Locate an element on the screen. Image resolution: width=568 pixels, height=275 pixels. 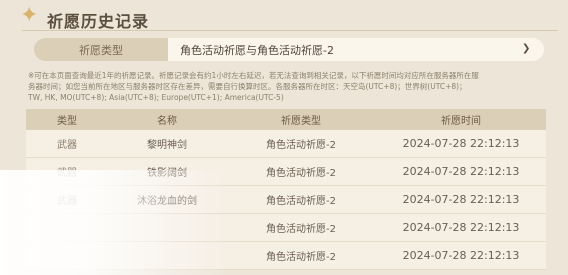
table-row: 武器 沐浴龙血的剑 角色活动祈愿-2 2024-07-28 22:12:13 is located at coordinates (286, 200).